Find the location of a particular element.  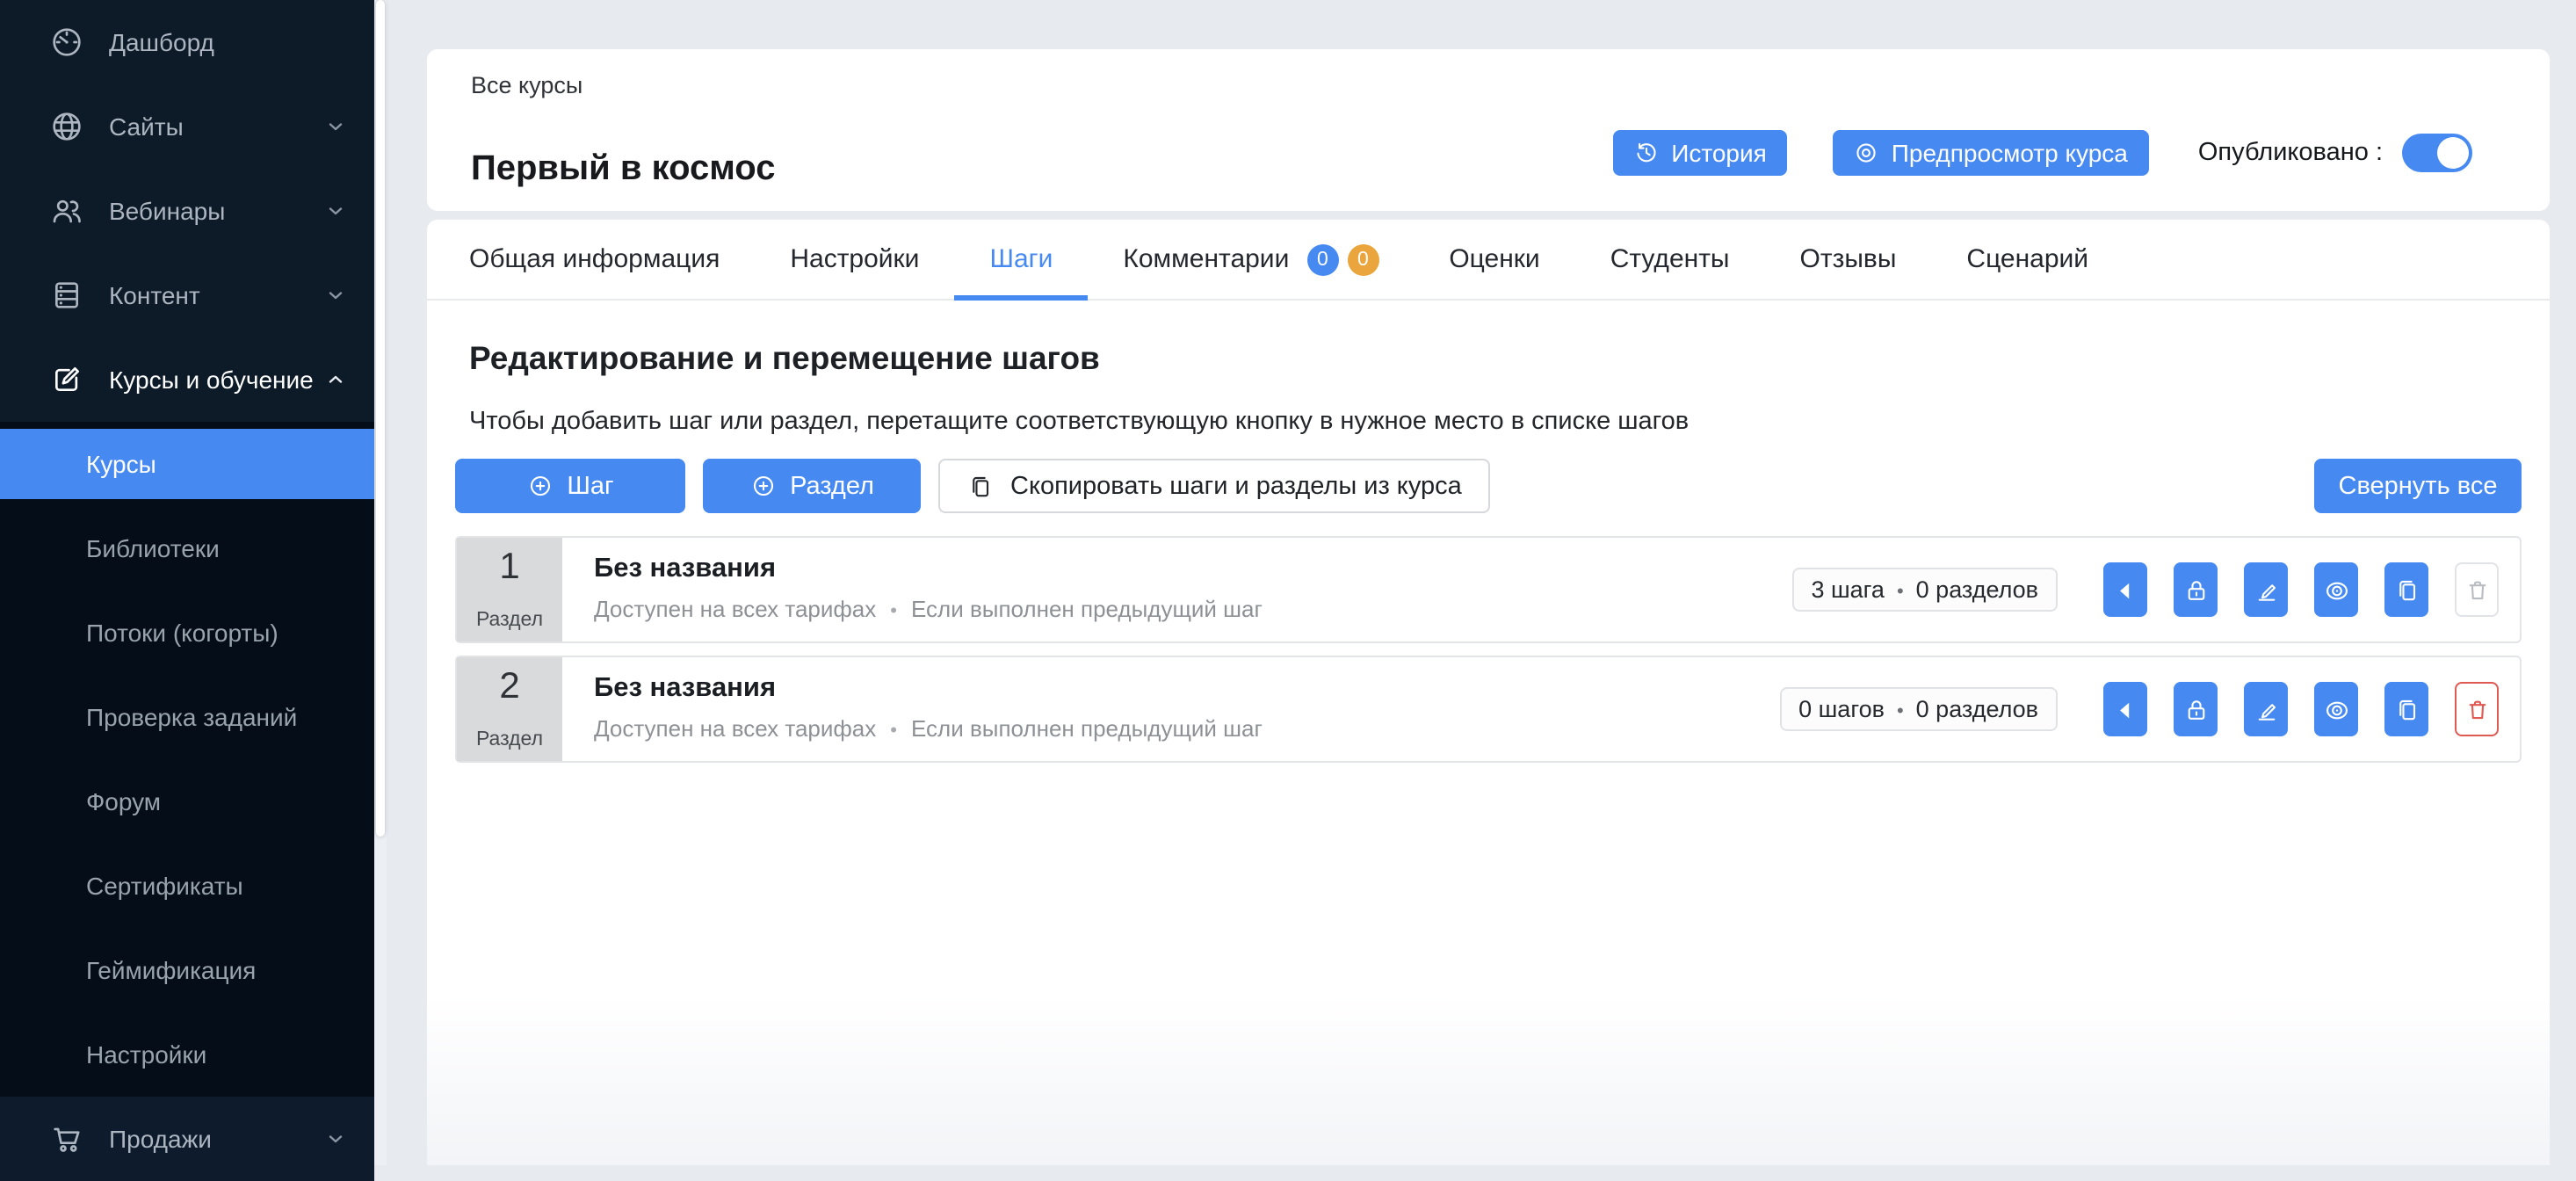

lock-icon is located at coordinates (2195, 709).